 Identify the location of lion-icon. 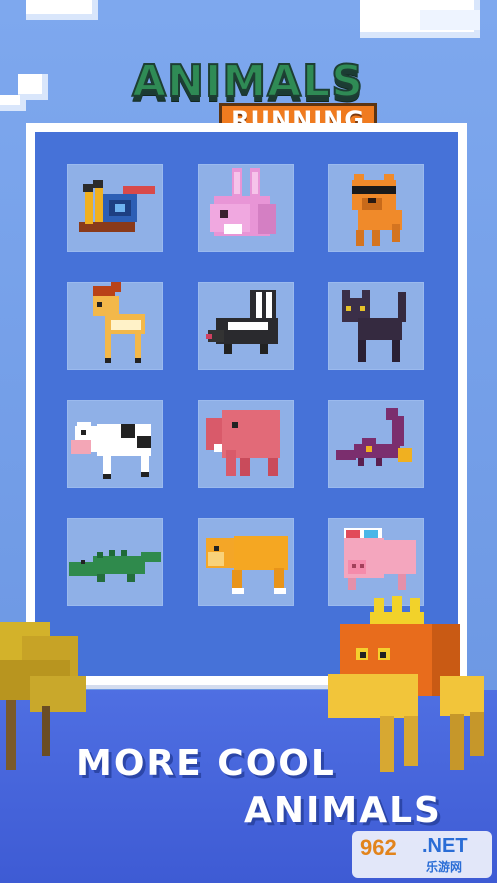
(247, 565).